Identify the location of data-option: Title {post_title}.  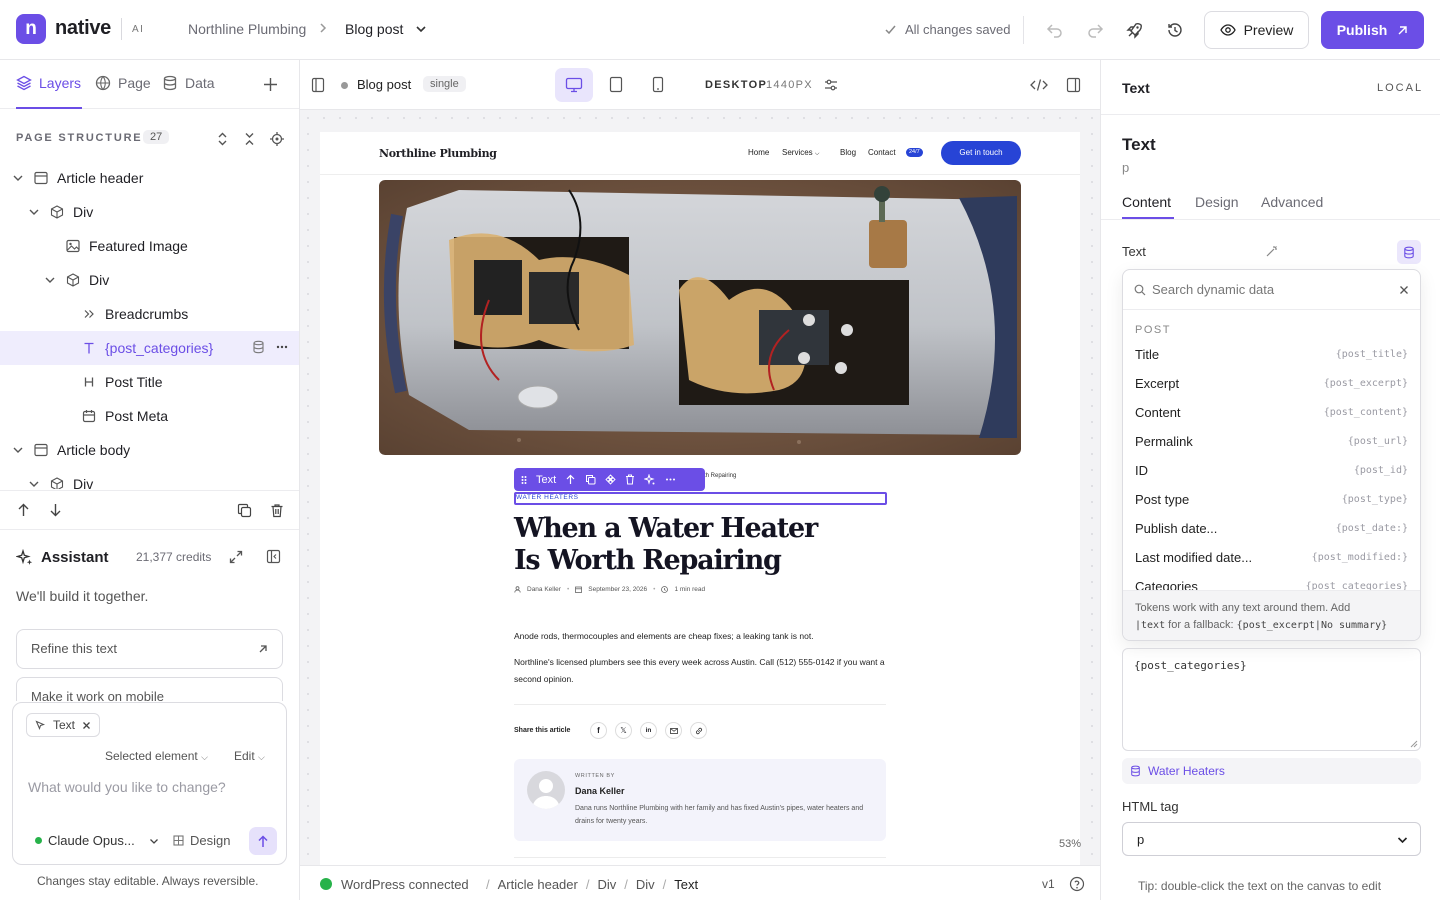
(1271, 354).